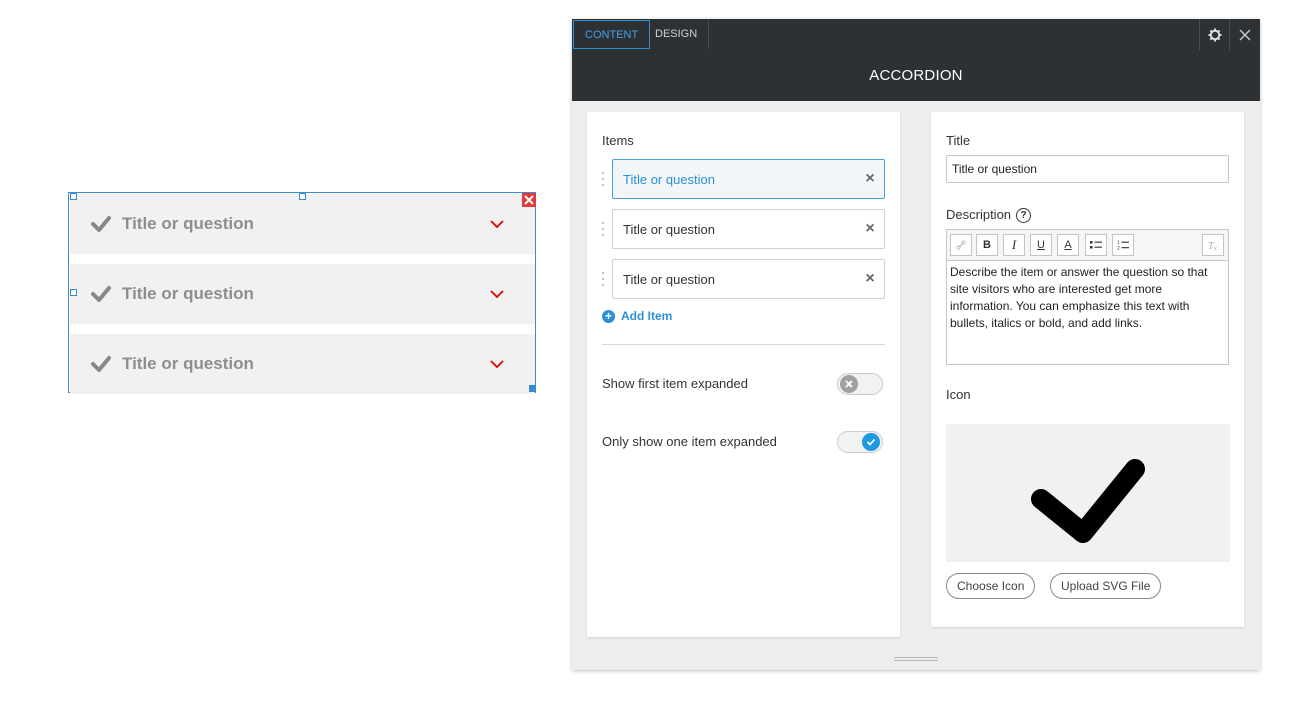 This screenshot has height=704, width=1301. Describe the element at coordinates (958, 394) in the screenshot. I see `icon-label: Icon` at that location.